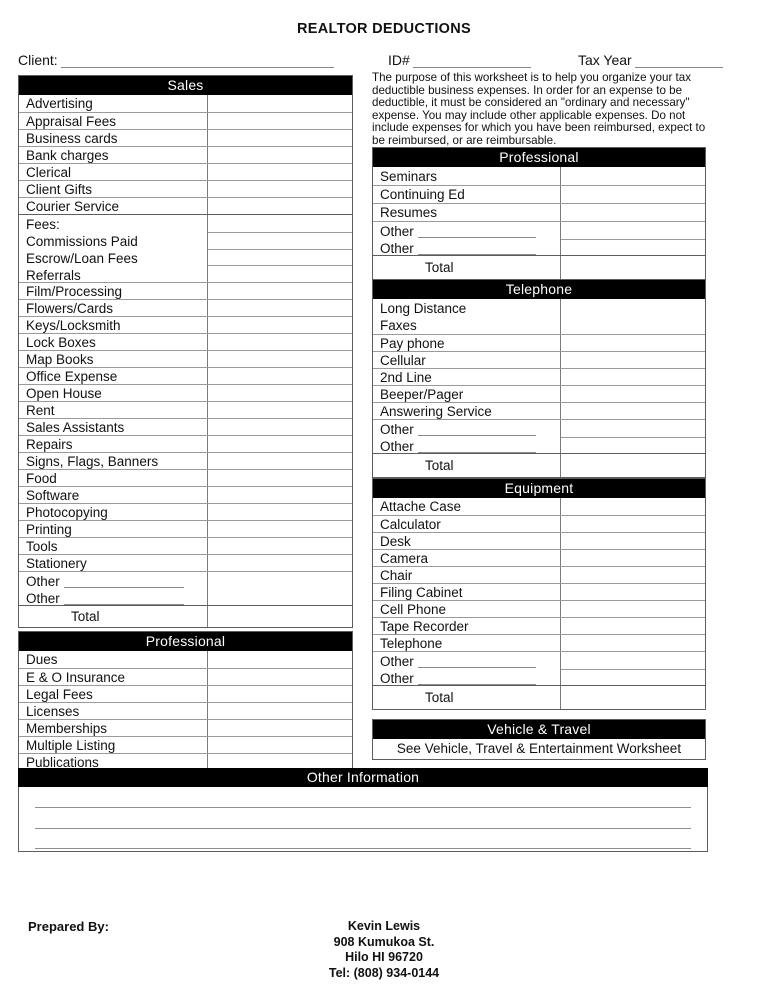 The height and width of the screenshot is (994, 768). I want to click on sales-item-label: Signs, Flags, Banners, so click(113, 461).